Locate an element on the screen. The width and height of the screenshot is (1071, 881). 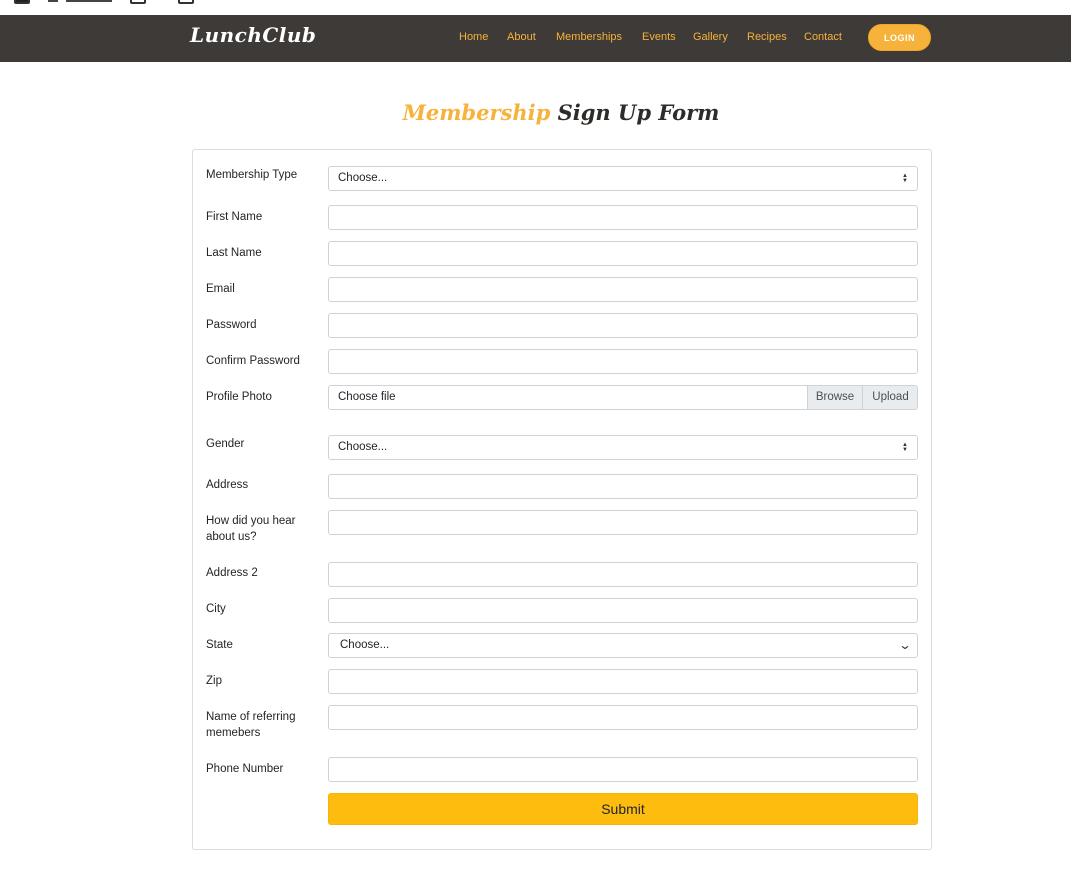
nav-link-memberships: Memberships is located at coordinates (589, 37).